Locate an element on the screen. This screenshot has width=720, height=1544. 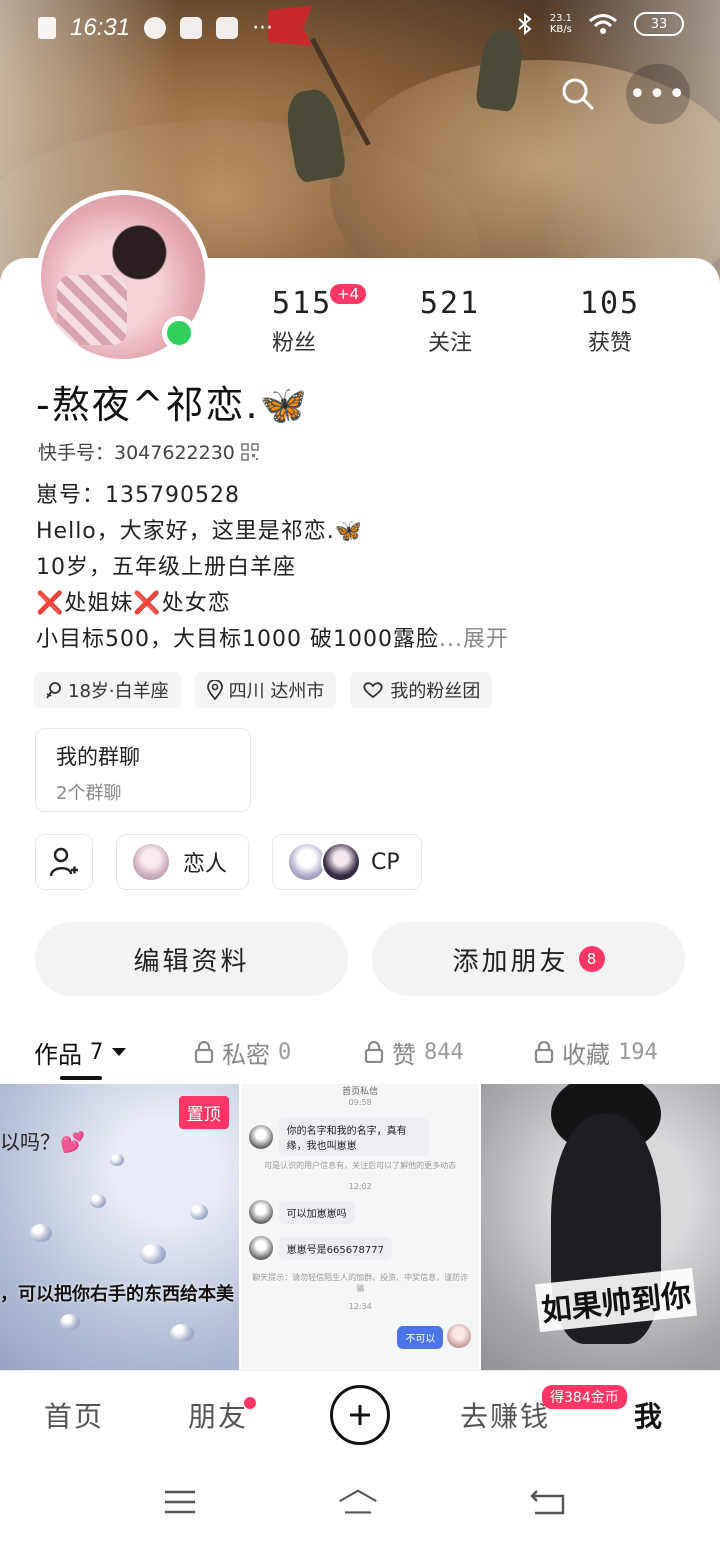
location-icon is located at coordinates (214, 690).